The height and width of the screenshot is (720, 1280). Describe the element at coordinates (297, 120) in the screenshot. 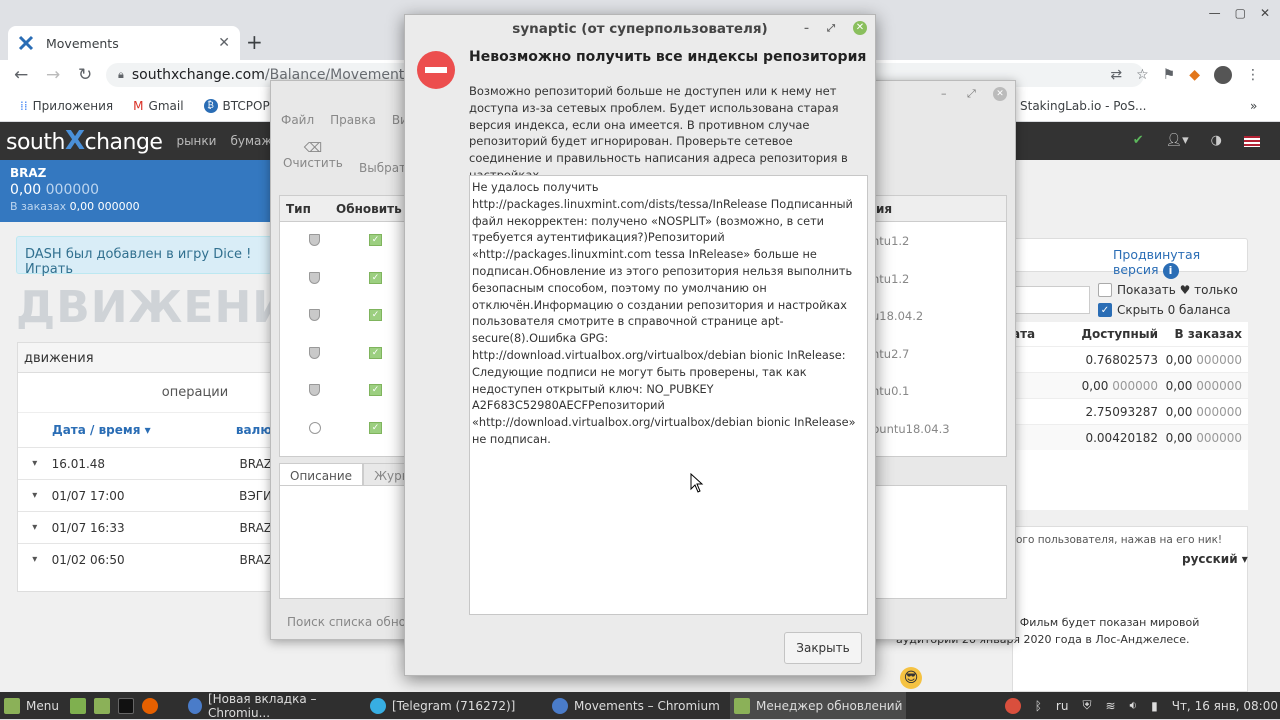

I see `menu-file: Файл` at that location.